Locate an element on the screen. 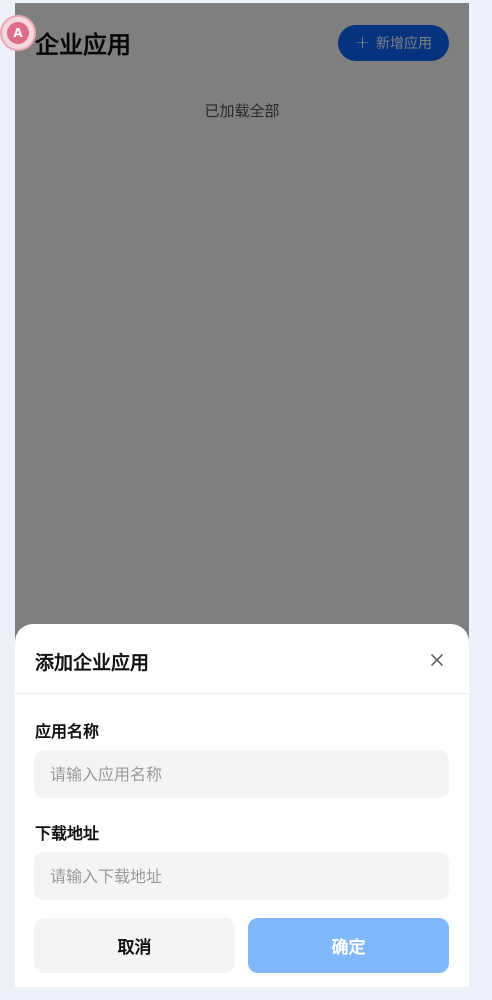 The height and width of the screenshot is (1000, 492). download-url-label: 下载地址 is located at coordinates (67, 833).